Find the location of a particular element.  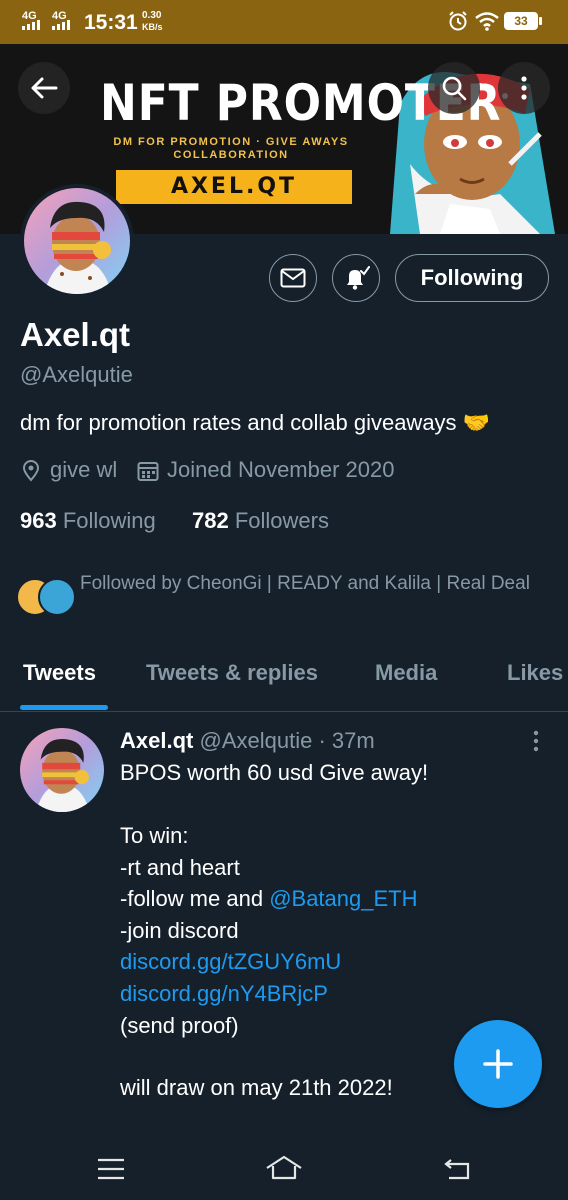

menu-icon is located at coordinates (111, 1169).